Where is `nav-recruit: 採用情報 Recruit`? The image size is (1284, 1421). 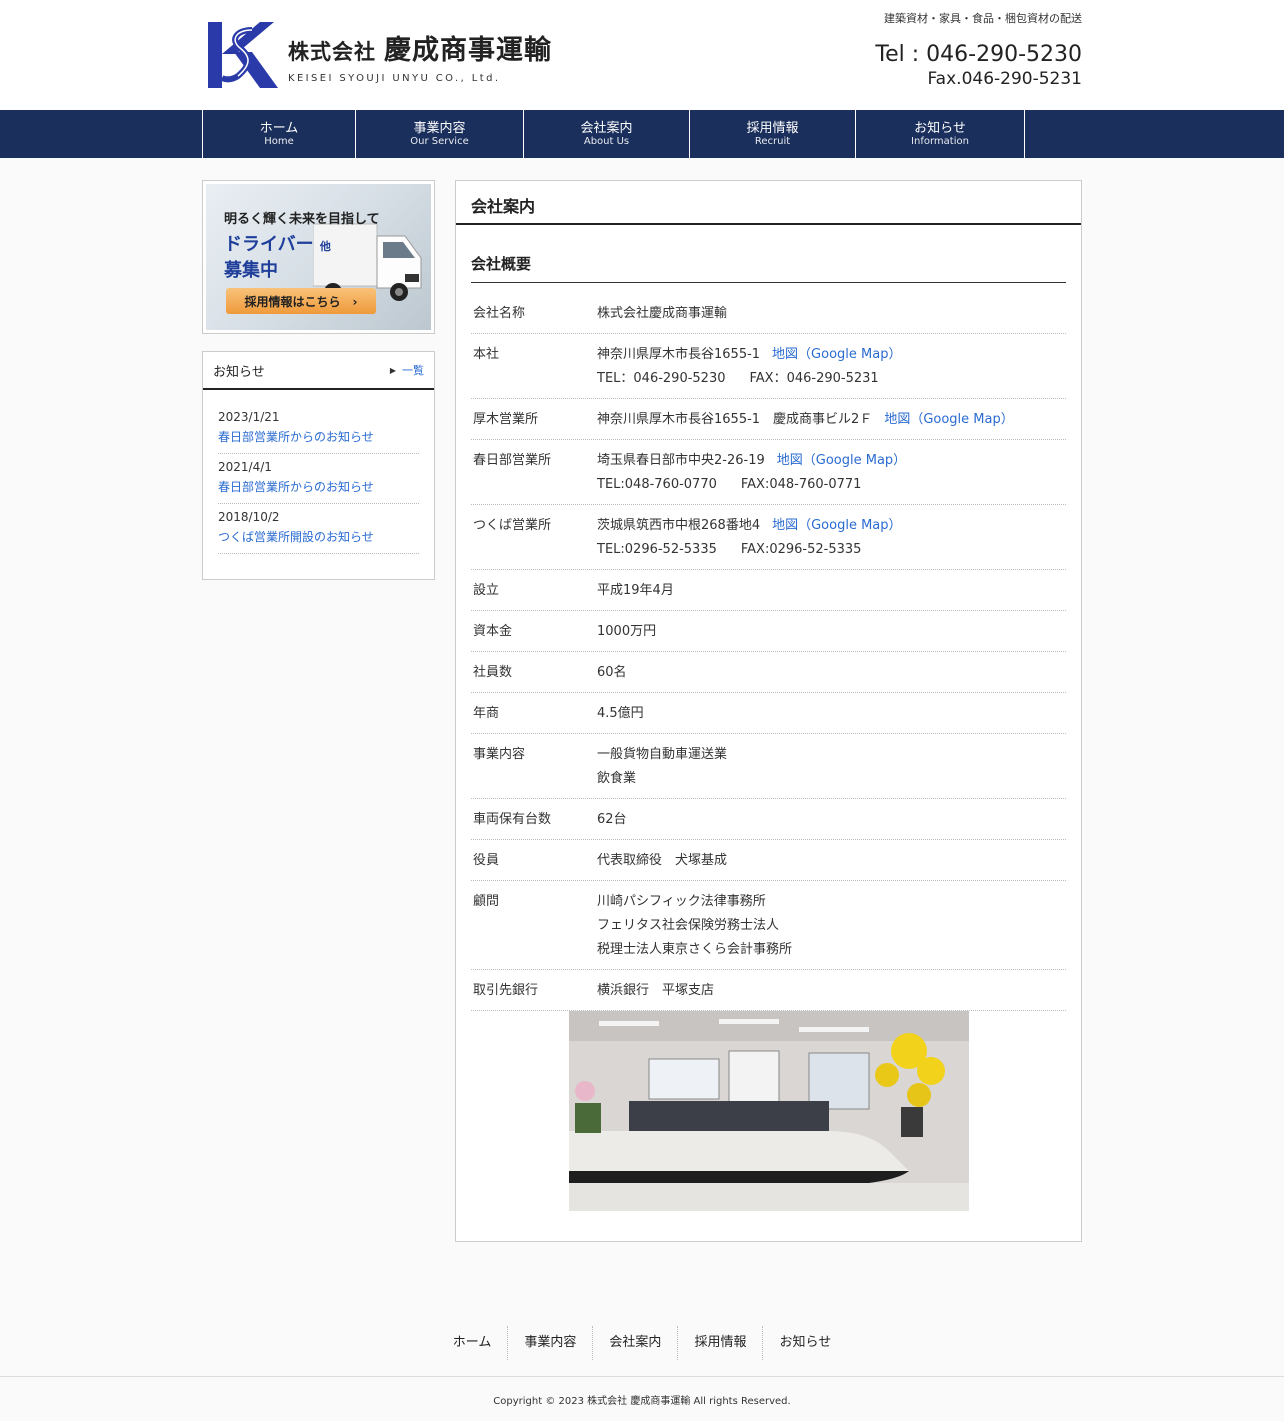 nav-recruit: 採用情報 Recruit is located at coordinates (772, 134).